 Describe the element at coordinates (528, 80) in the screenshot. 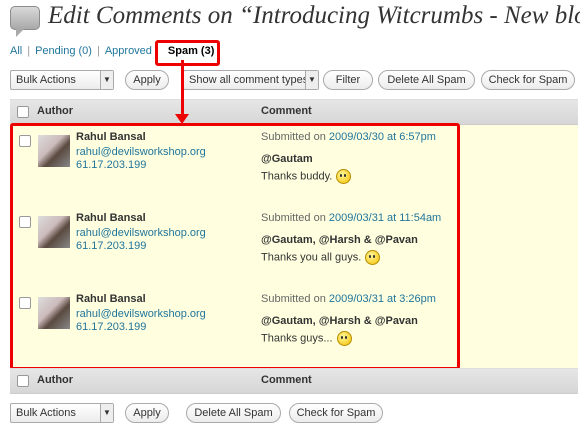

I see `check-for-spam-button: Check for Spam` at that location.